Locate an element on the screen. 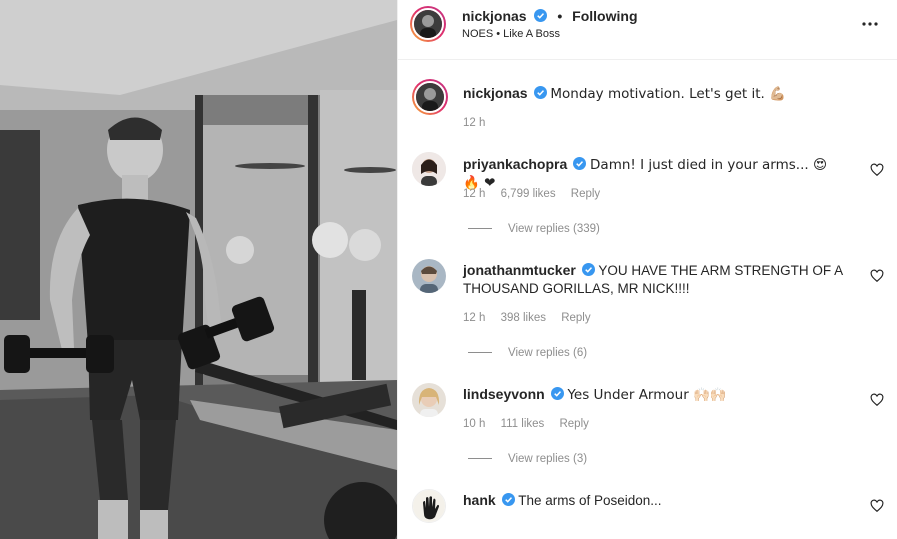 This screenshot has height=539, width=897. author-avatar-image is located at coordinates (428, 24).